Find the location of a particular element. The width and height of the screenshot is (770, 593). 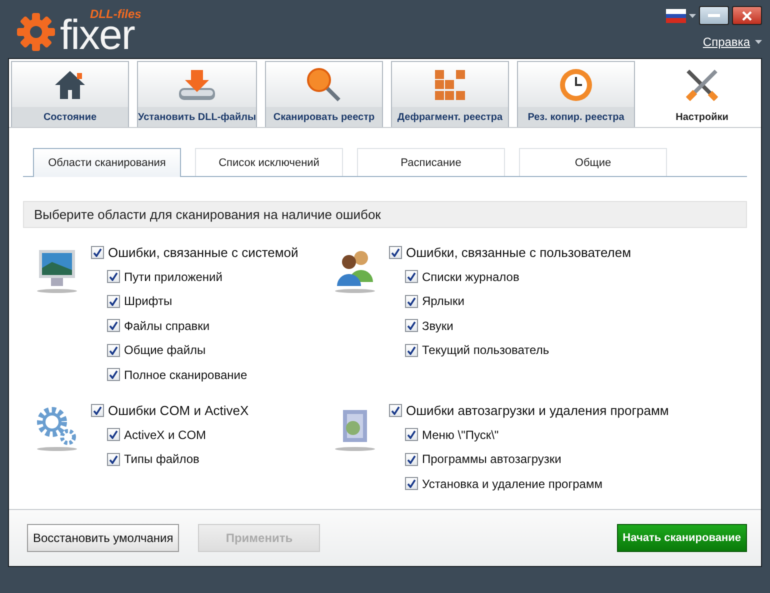

checkbox-label: Установка и удаление программ is located at coordinates (512, 483).